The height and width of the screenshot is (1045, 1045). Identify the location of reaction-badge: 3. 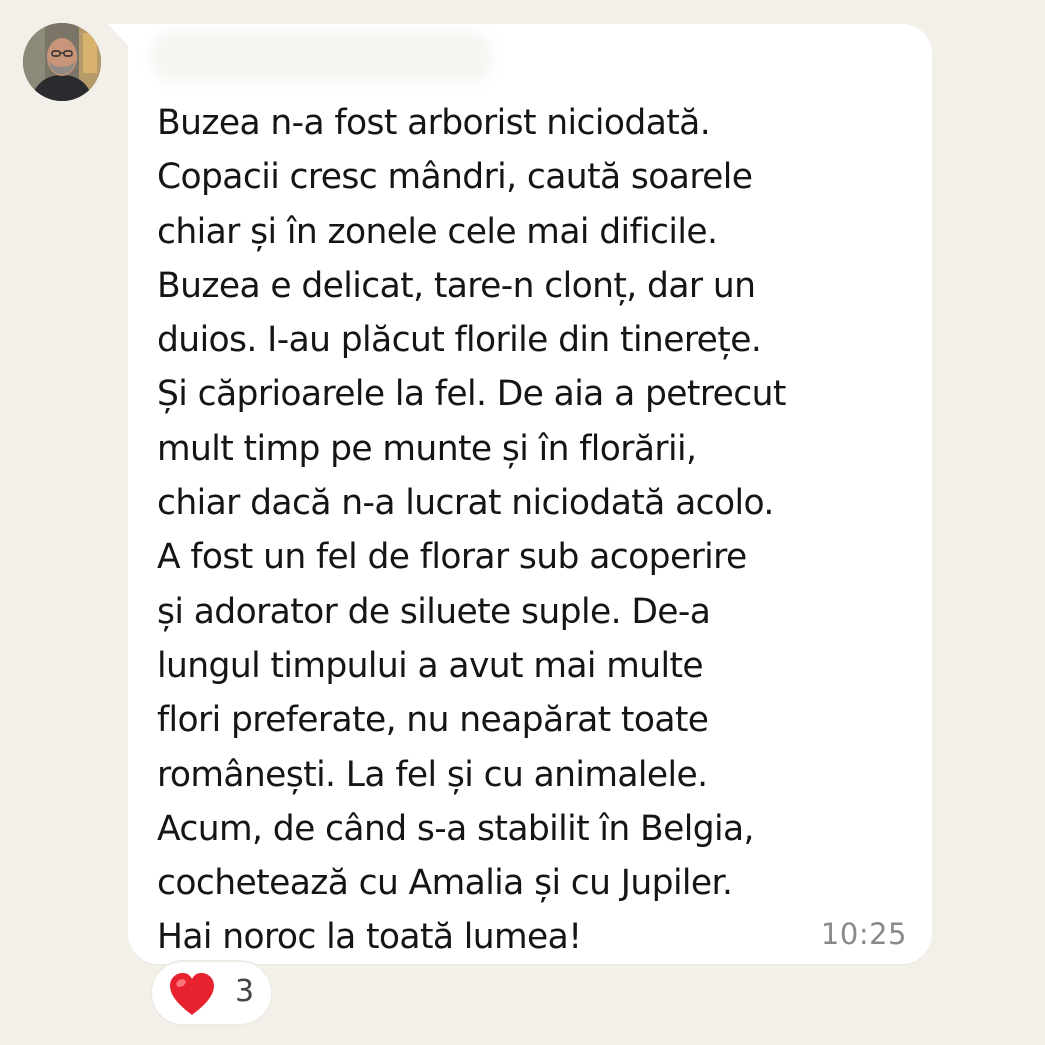
(211, 993).